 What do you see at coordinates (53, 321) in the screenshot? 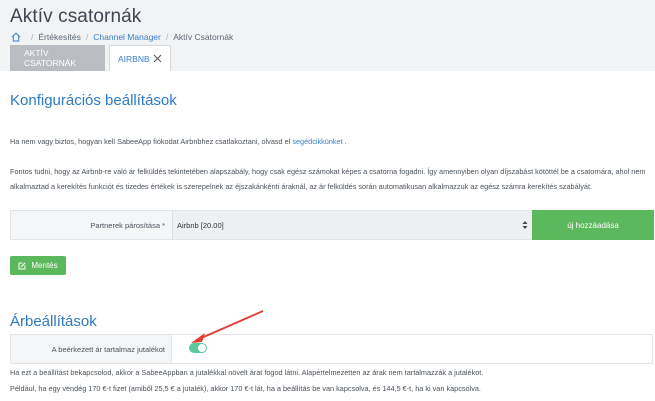
I see `pricing-section-title: Árbeállítások` at bounding box center [53, 321].